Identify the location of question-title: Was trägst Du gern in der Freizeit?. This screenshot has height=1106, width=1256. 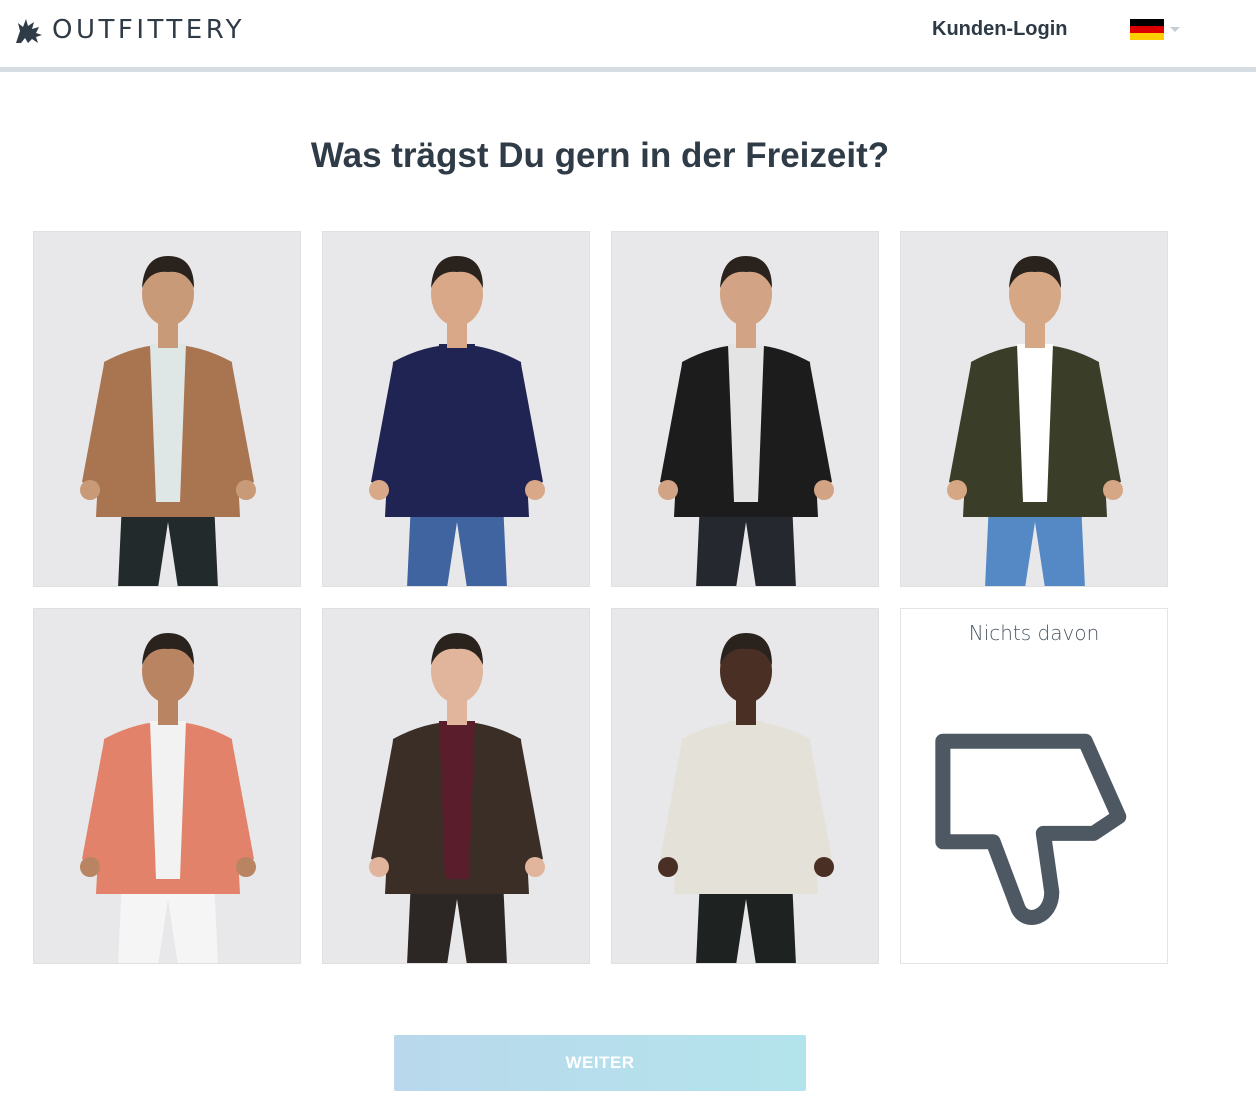
(600, 155).